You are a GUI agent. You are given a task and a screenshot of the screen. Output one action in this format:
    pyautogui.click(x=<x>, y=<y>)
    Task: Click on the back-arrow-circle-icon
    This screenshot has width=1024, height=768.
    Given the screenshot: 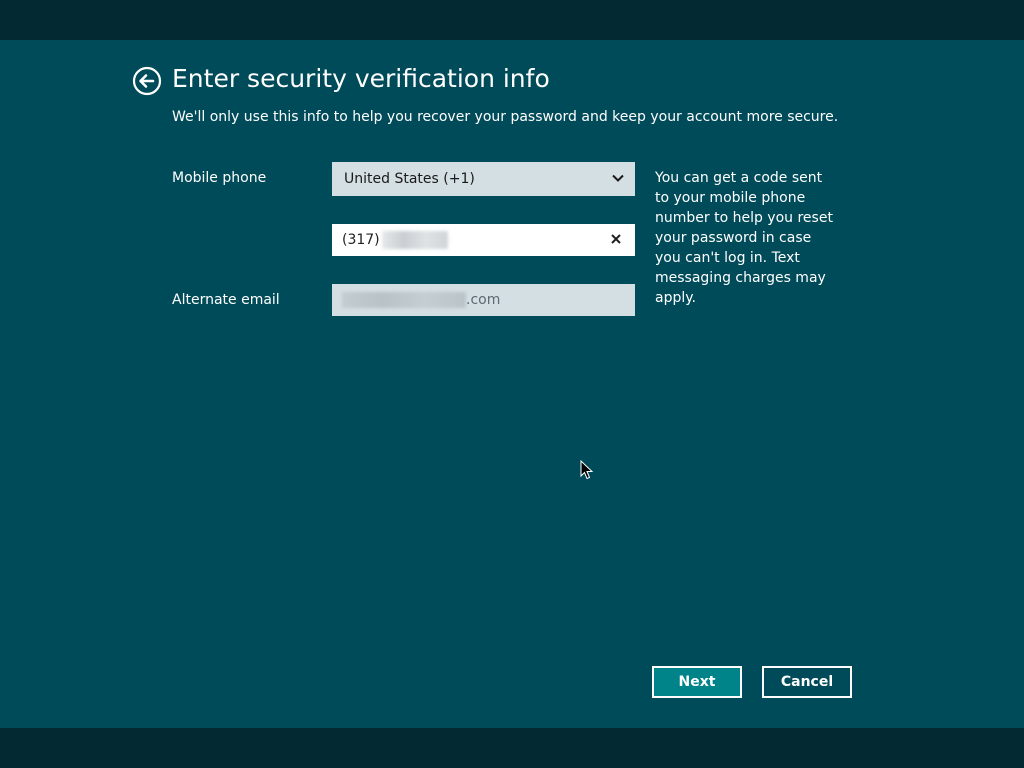 What is the action you would take?
    pyautogui.click(x=147, y=81)
    